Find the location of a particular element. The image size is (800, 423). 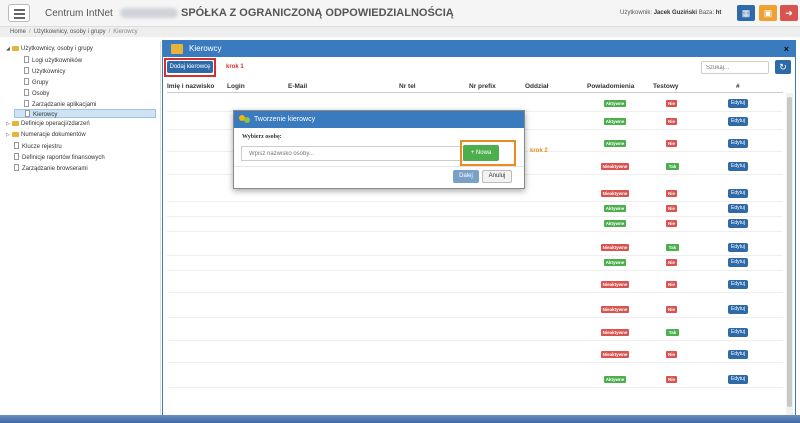

tree-folder-users: ◢ Użytkownicy, osoby i grupy is located at coordinates (49, 49).